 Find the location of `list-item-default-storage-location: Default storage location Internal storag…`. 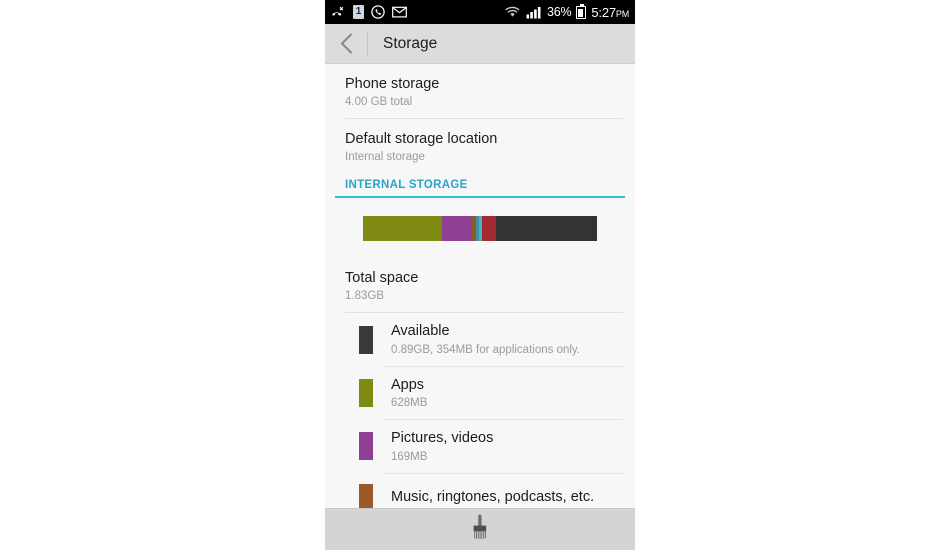

list-item-default-storage-location: Default storage location Internal storag… is located at coordinates (480, 146).